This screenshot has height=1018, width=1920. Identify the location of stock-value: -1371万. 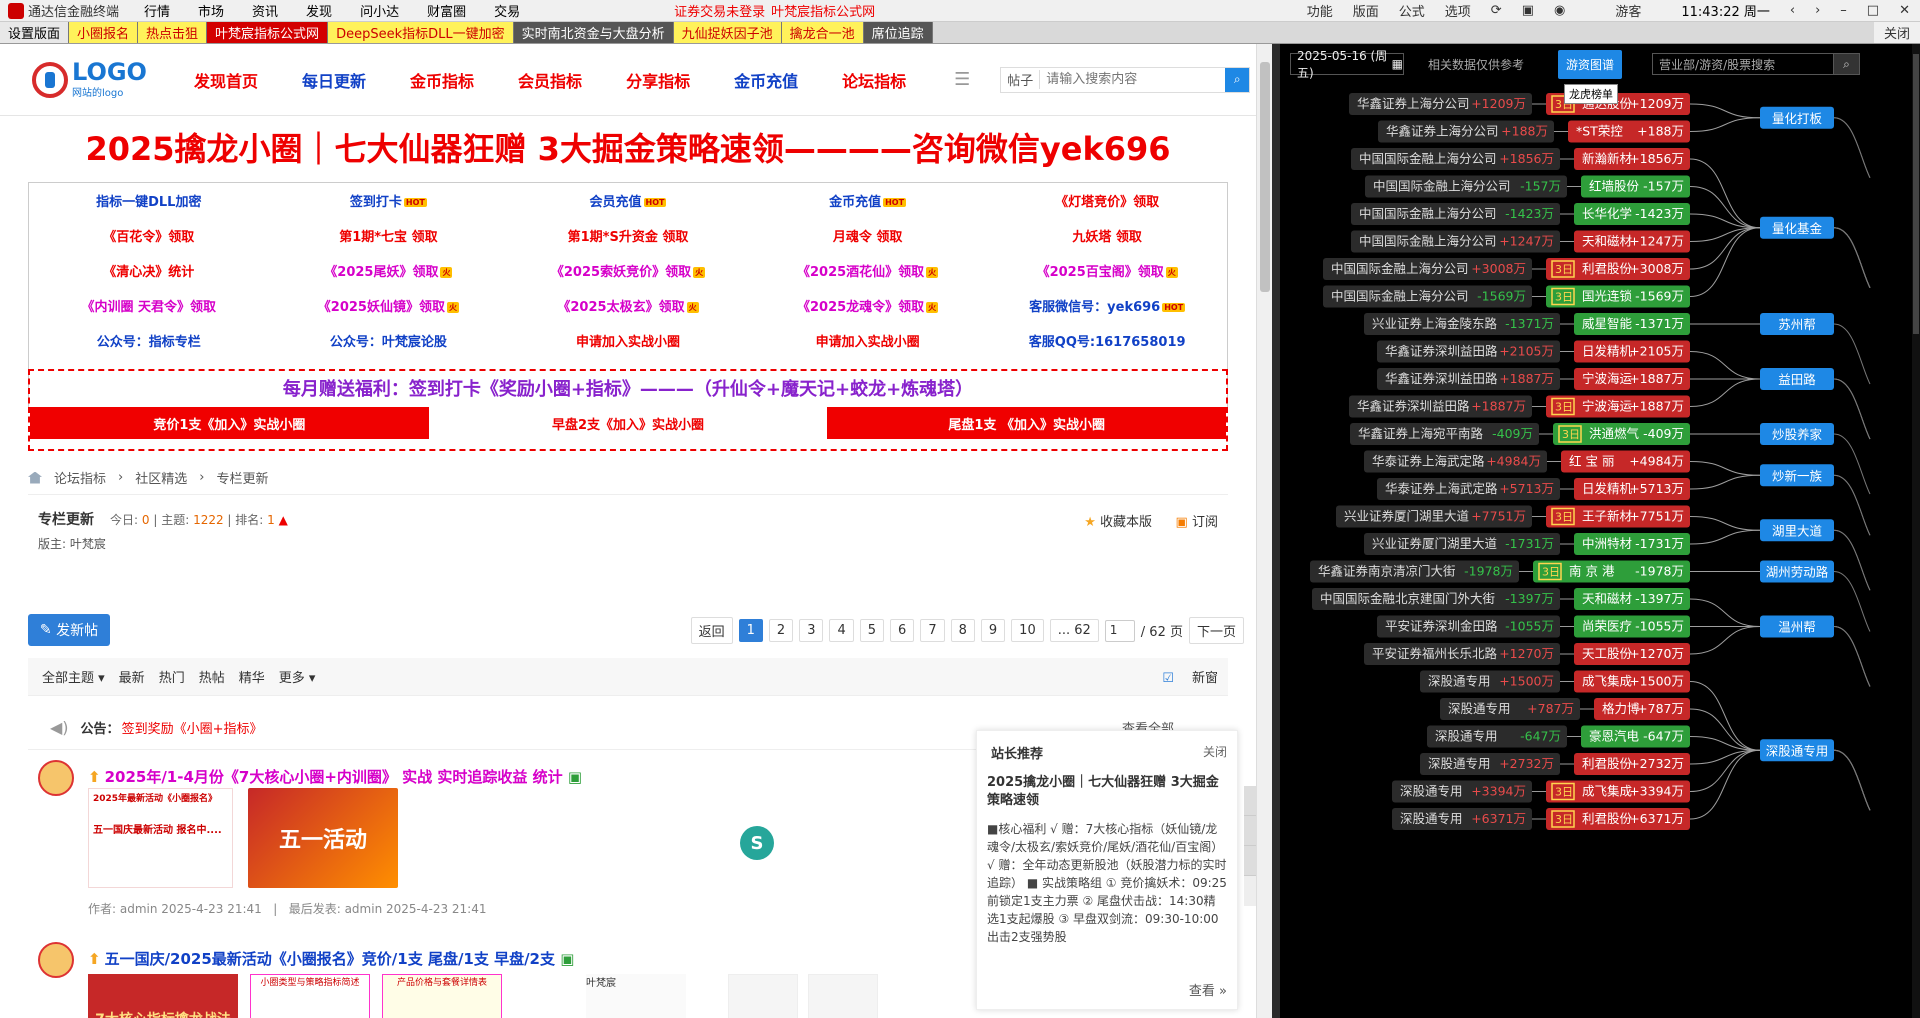
(1659, 323).